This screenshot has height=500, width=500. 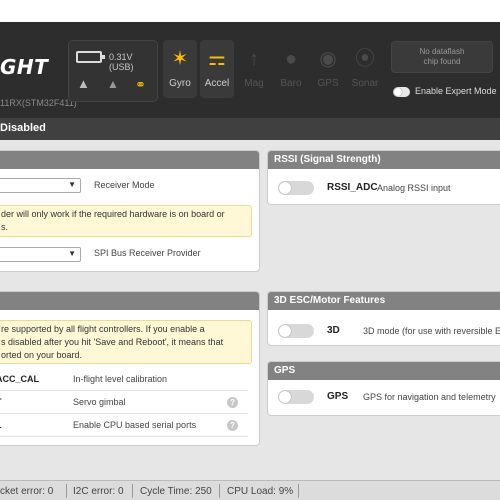 What do you see at coordinates (147, 253) in the screenshot?
I see `spi-provider-label: SPI Bus Receiver Provider` at bounding box center [147, 253].